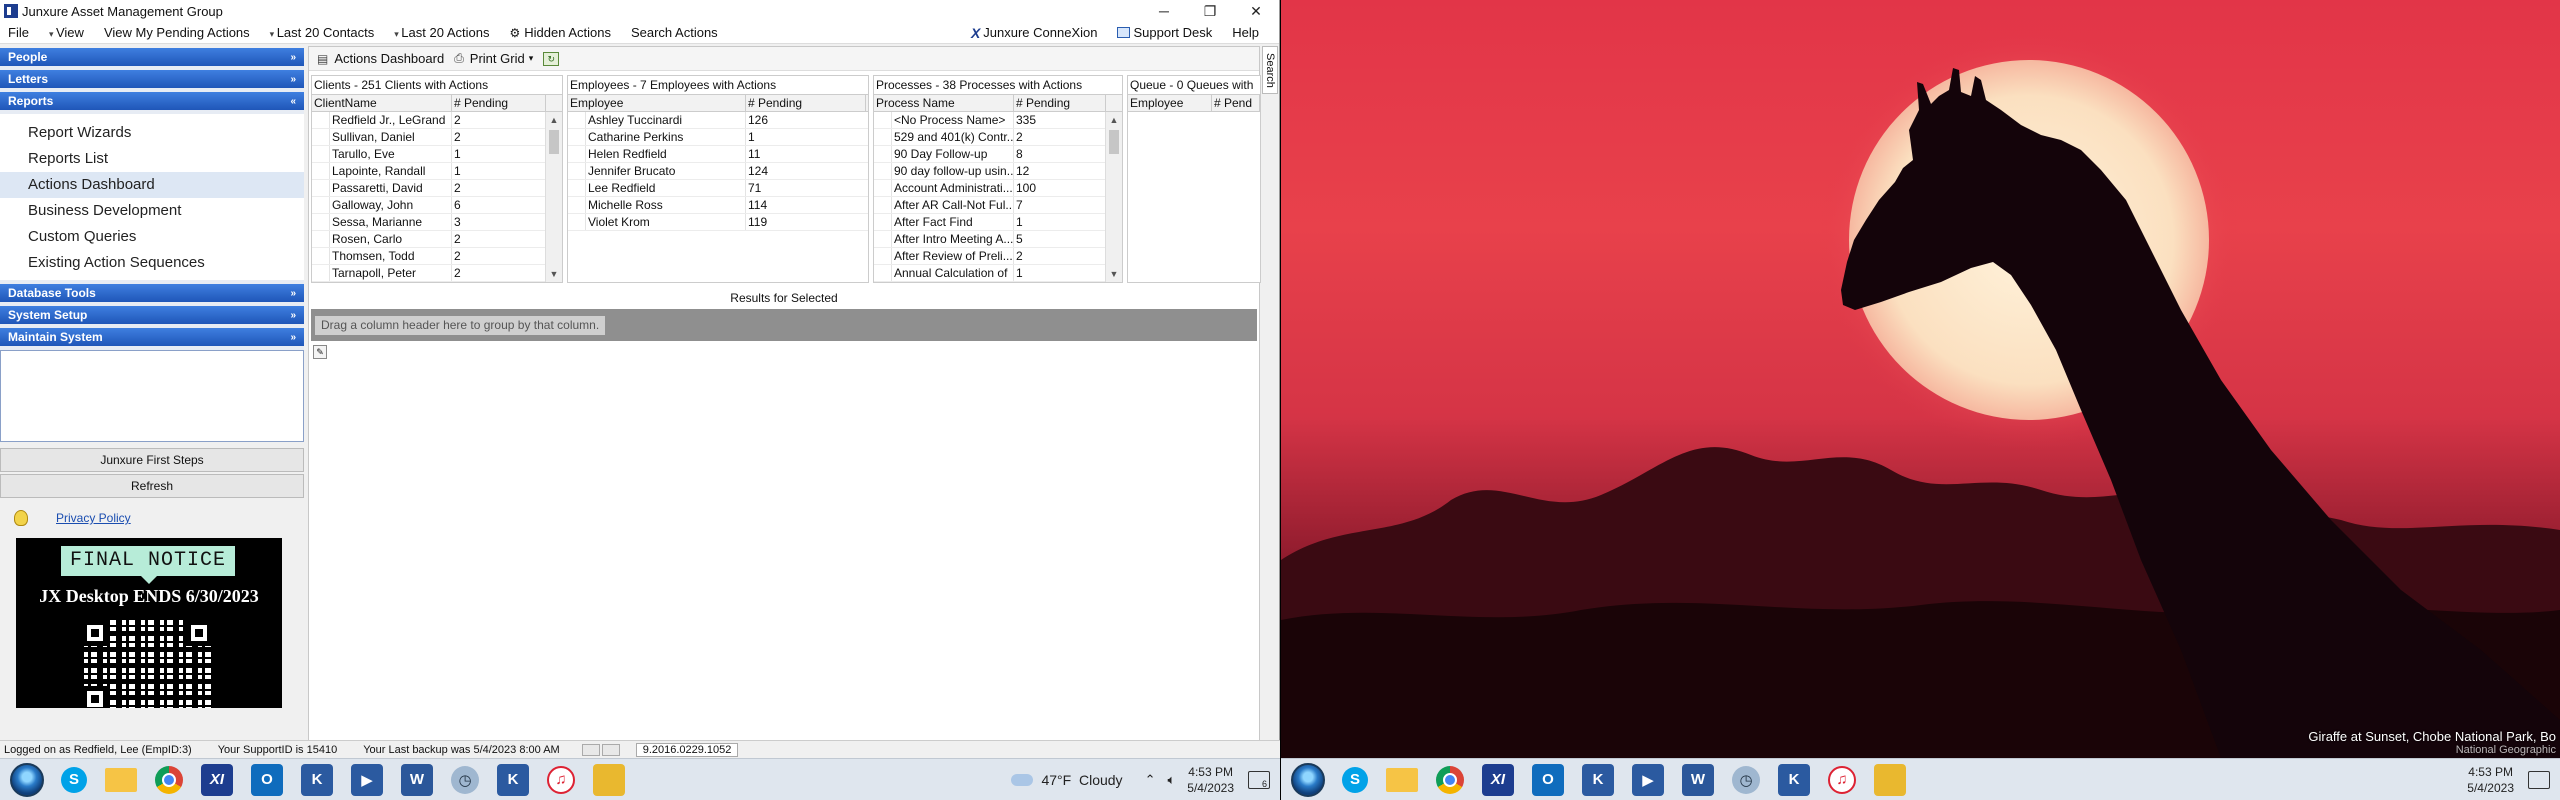 The height and width of the screenshot is (800, 2560). What do you see at coordinates (1256, 11) in the screenshot?
I see `close-button: ✕` at bounding box center [1256, 11].